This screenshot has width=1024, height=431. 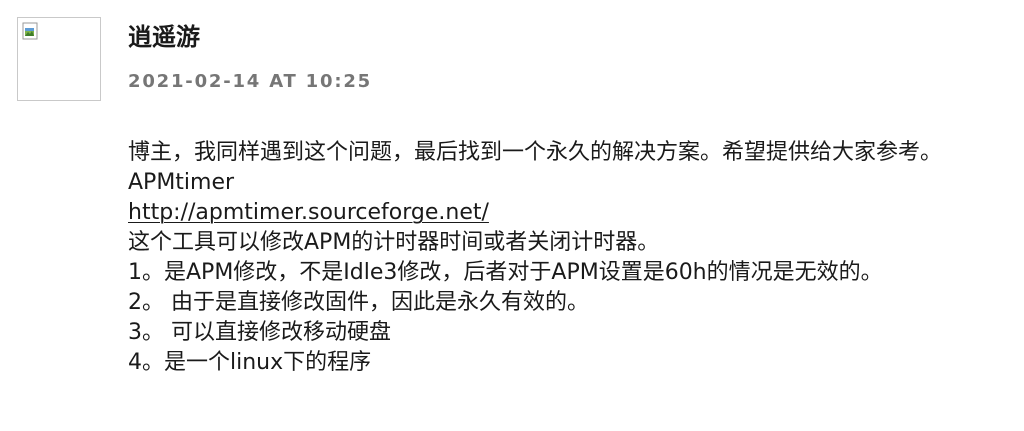 I want to click on comment-text-line: 博主，我同样遇到这个问题，最后找到一个永久的解决方案。希望提供给大家参考。, so click(x=535, y=152).